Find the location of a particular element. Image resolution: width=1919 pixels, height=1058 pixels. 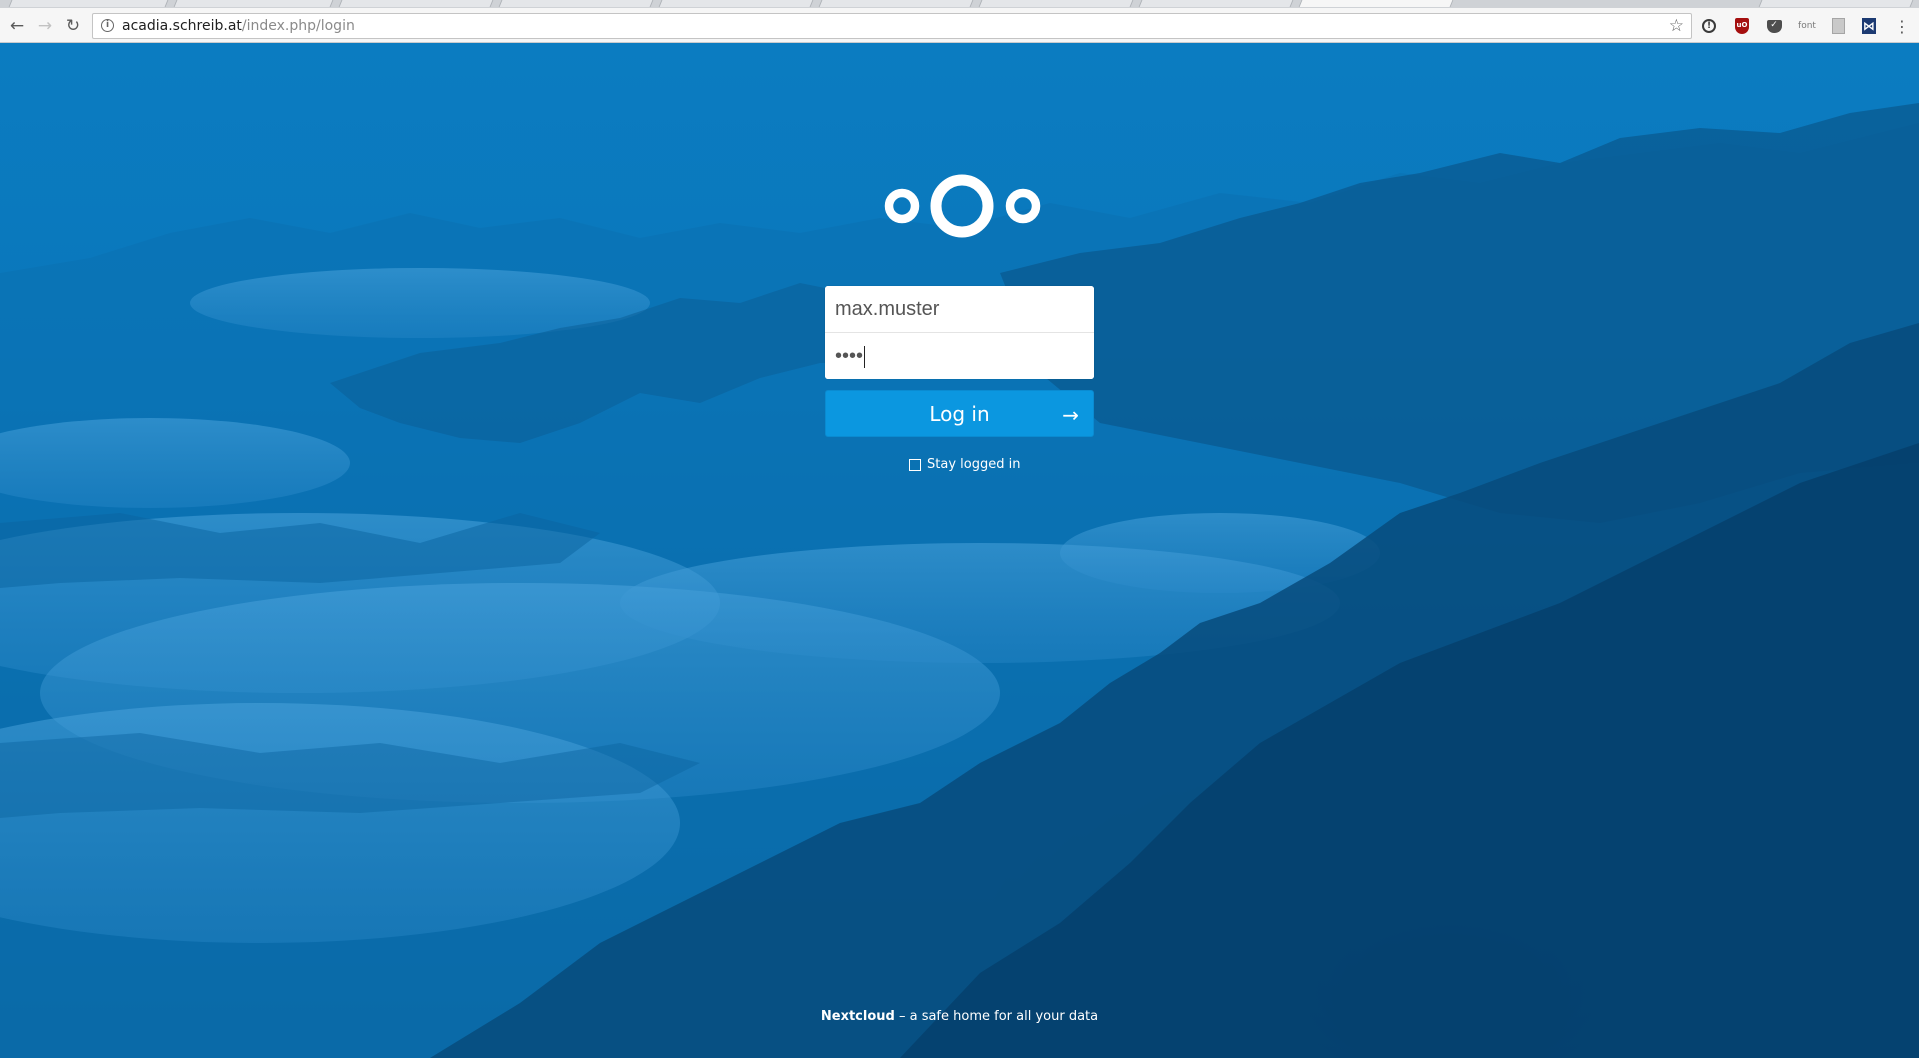

back-icon: ← is located at coordinates (17, 26).